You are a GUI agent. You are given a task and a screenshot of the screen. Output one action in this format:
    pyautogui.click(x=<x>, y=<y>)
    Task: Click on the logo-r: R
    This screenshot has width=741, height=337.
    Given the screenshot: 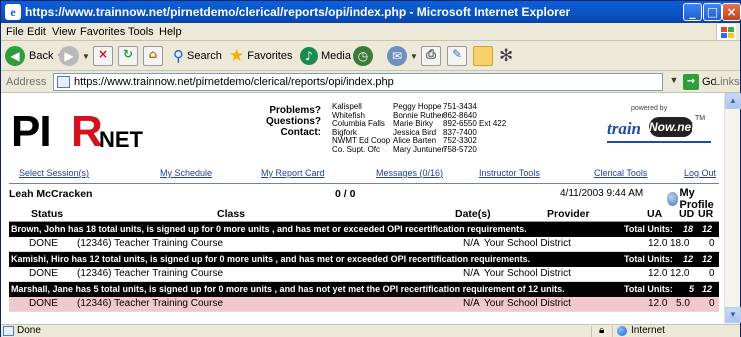 What is the action you would take?
    pyautogui.click(x=87, y=131)
    